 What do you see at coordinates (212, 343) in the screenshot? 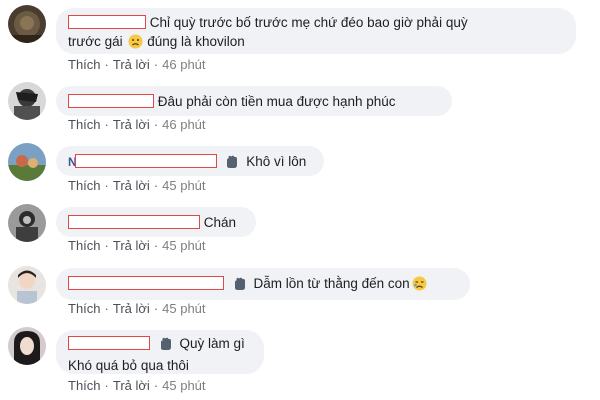
I see `comment-text: Quỳ làm gì` at bounding box center [212, 343].